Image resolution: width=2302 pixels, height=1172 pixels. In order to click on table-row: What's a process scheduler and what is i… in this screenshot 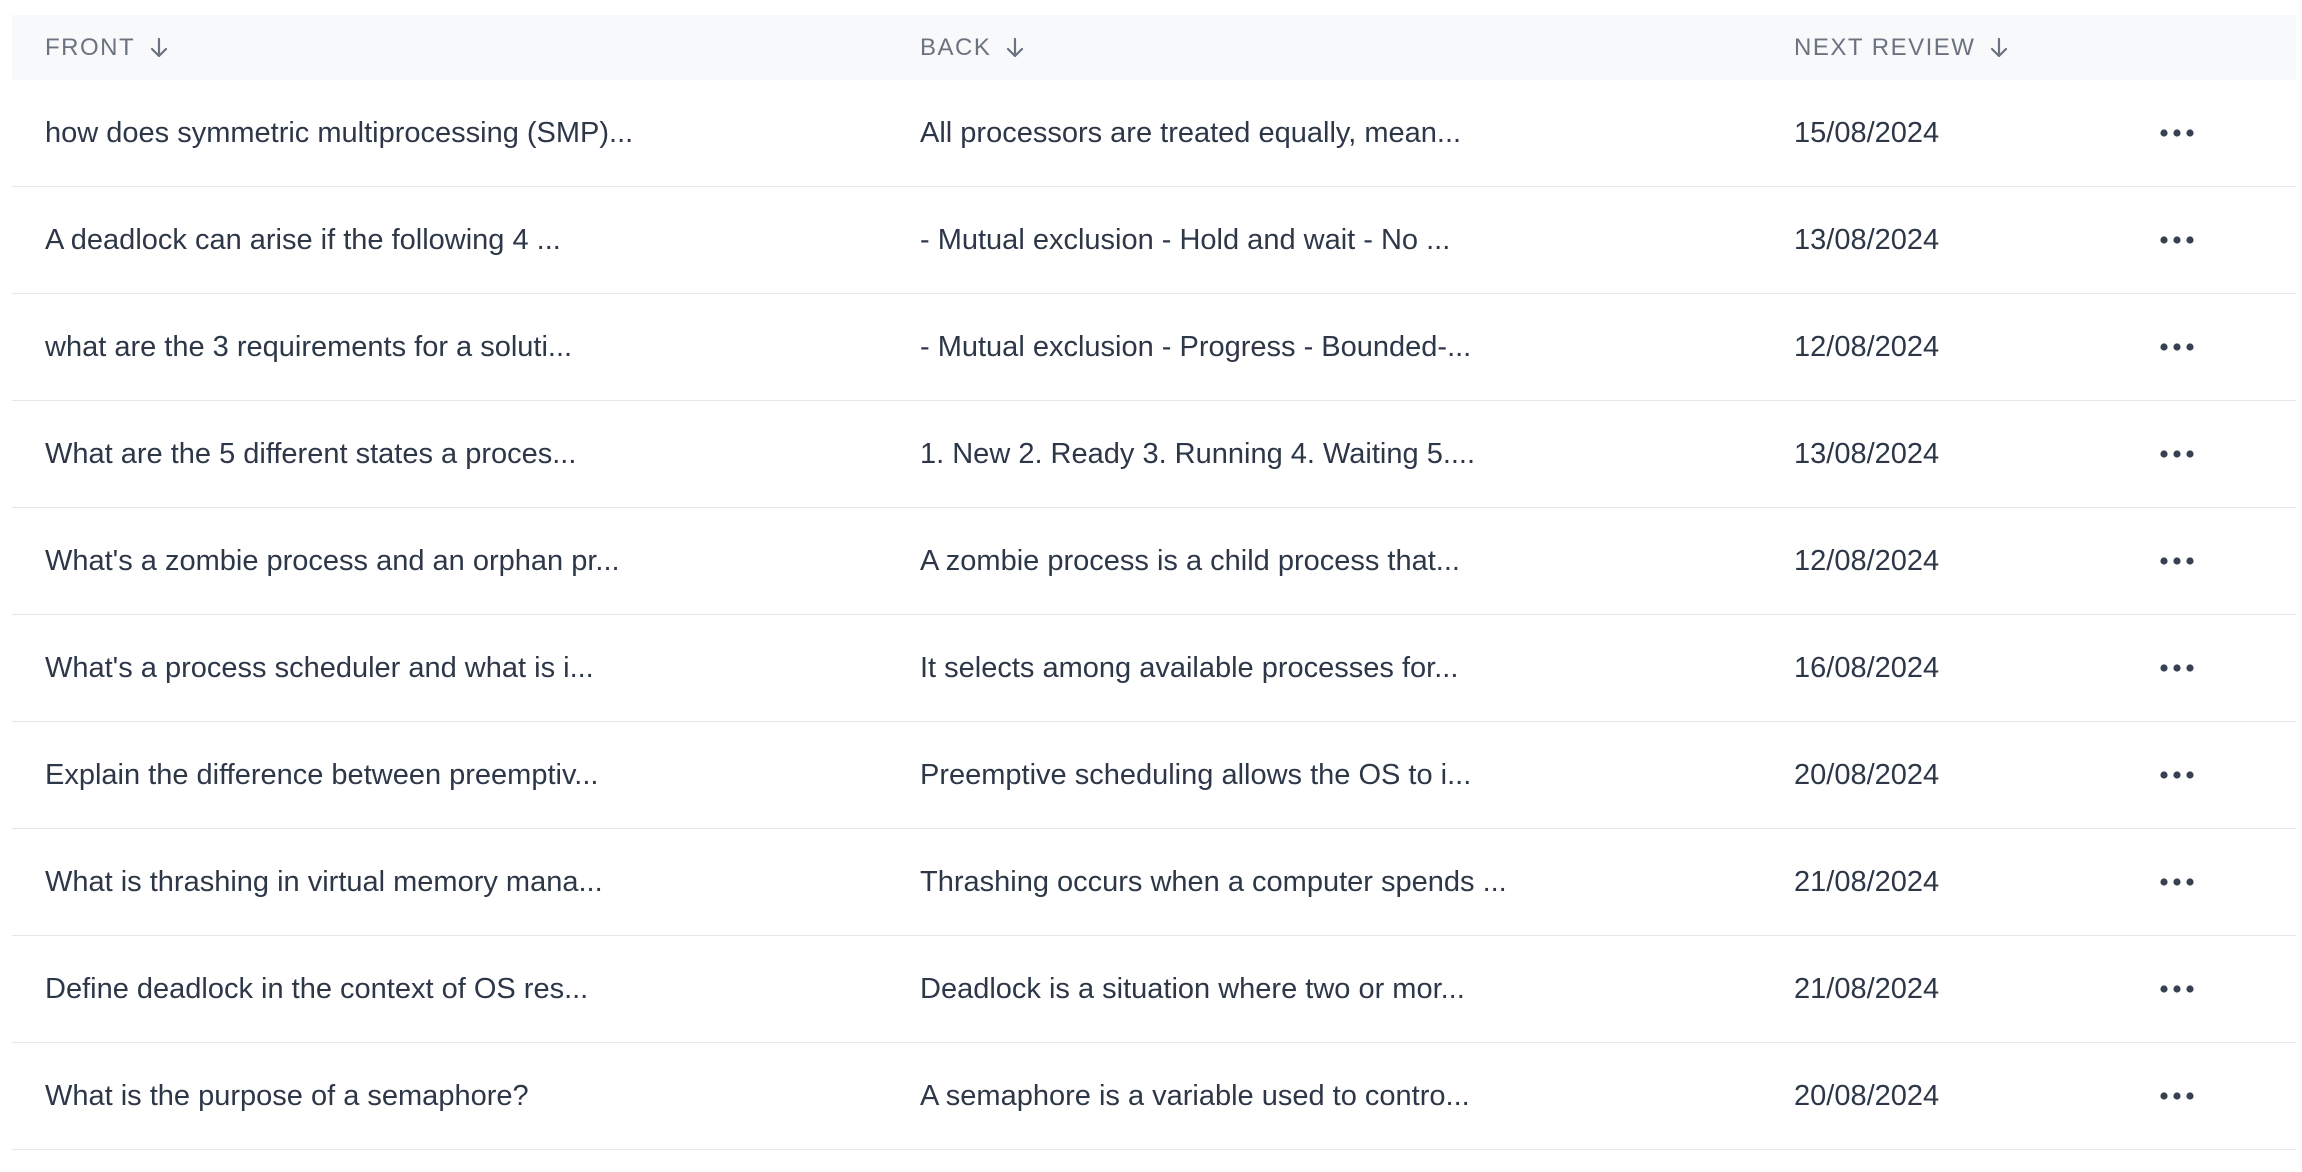, I will do `click(1154, 668)`.